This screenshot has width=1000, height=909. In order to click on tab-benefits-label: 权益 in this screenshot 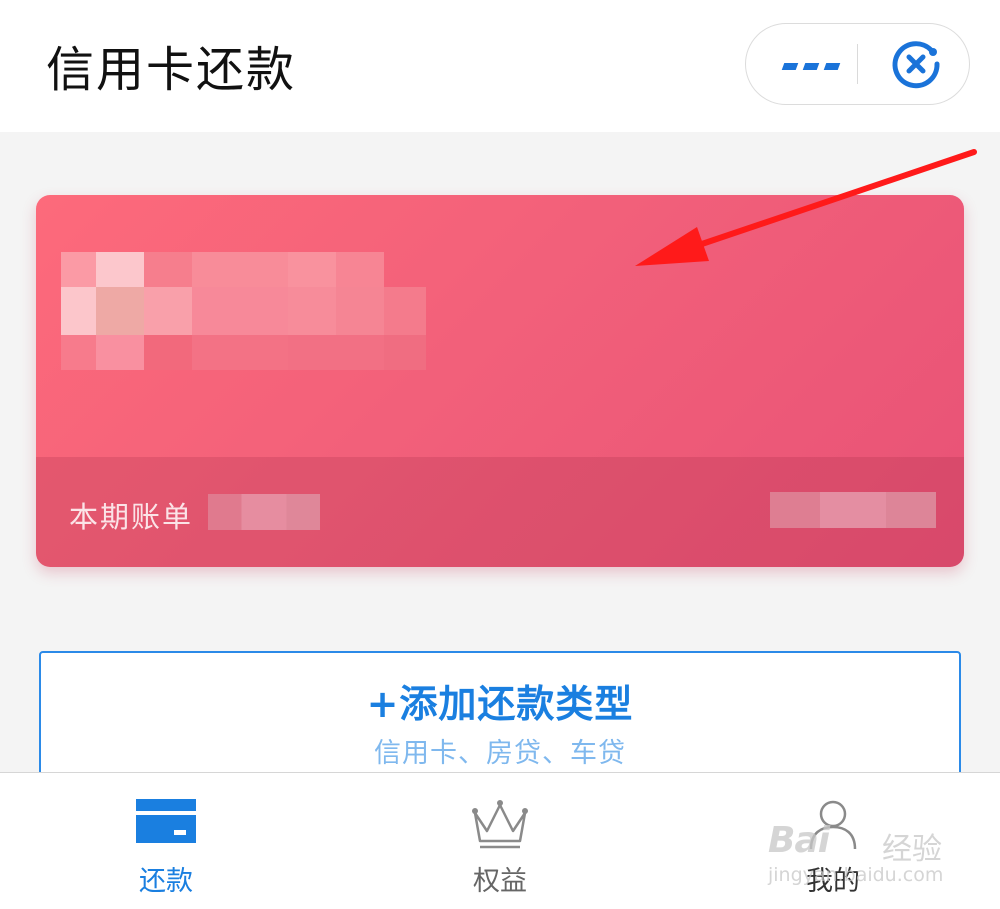, I will do `click(500, 881)`.